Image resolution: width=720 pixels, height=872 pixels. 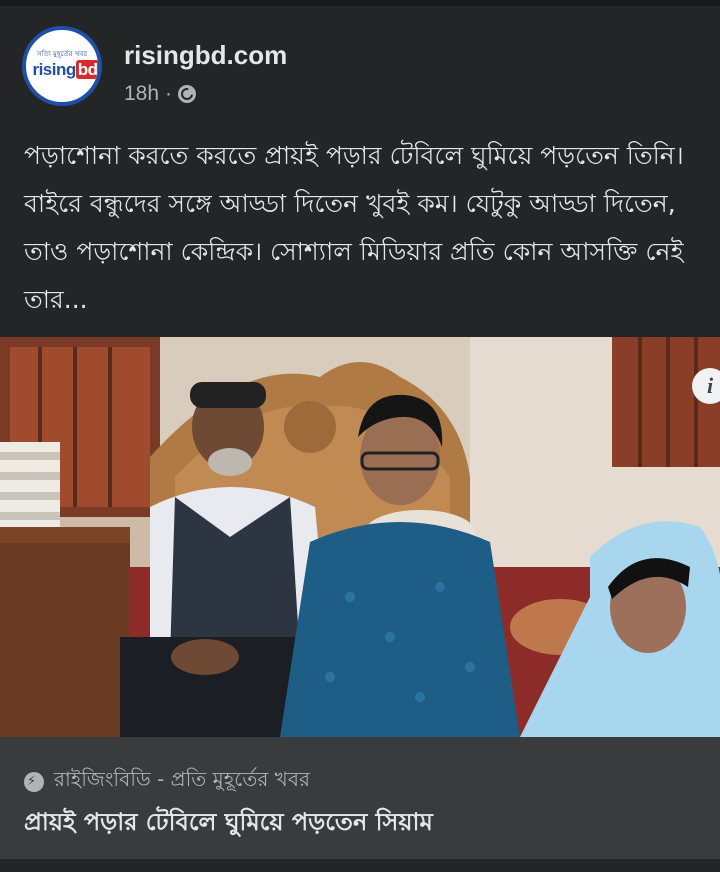 I want to click on post-meta: 18h ·, so click(x=160, y=94).